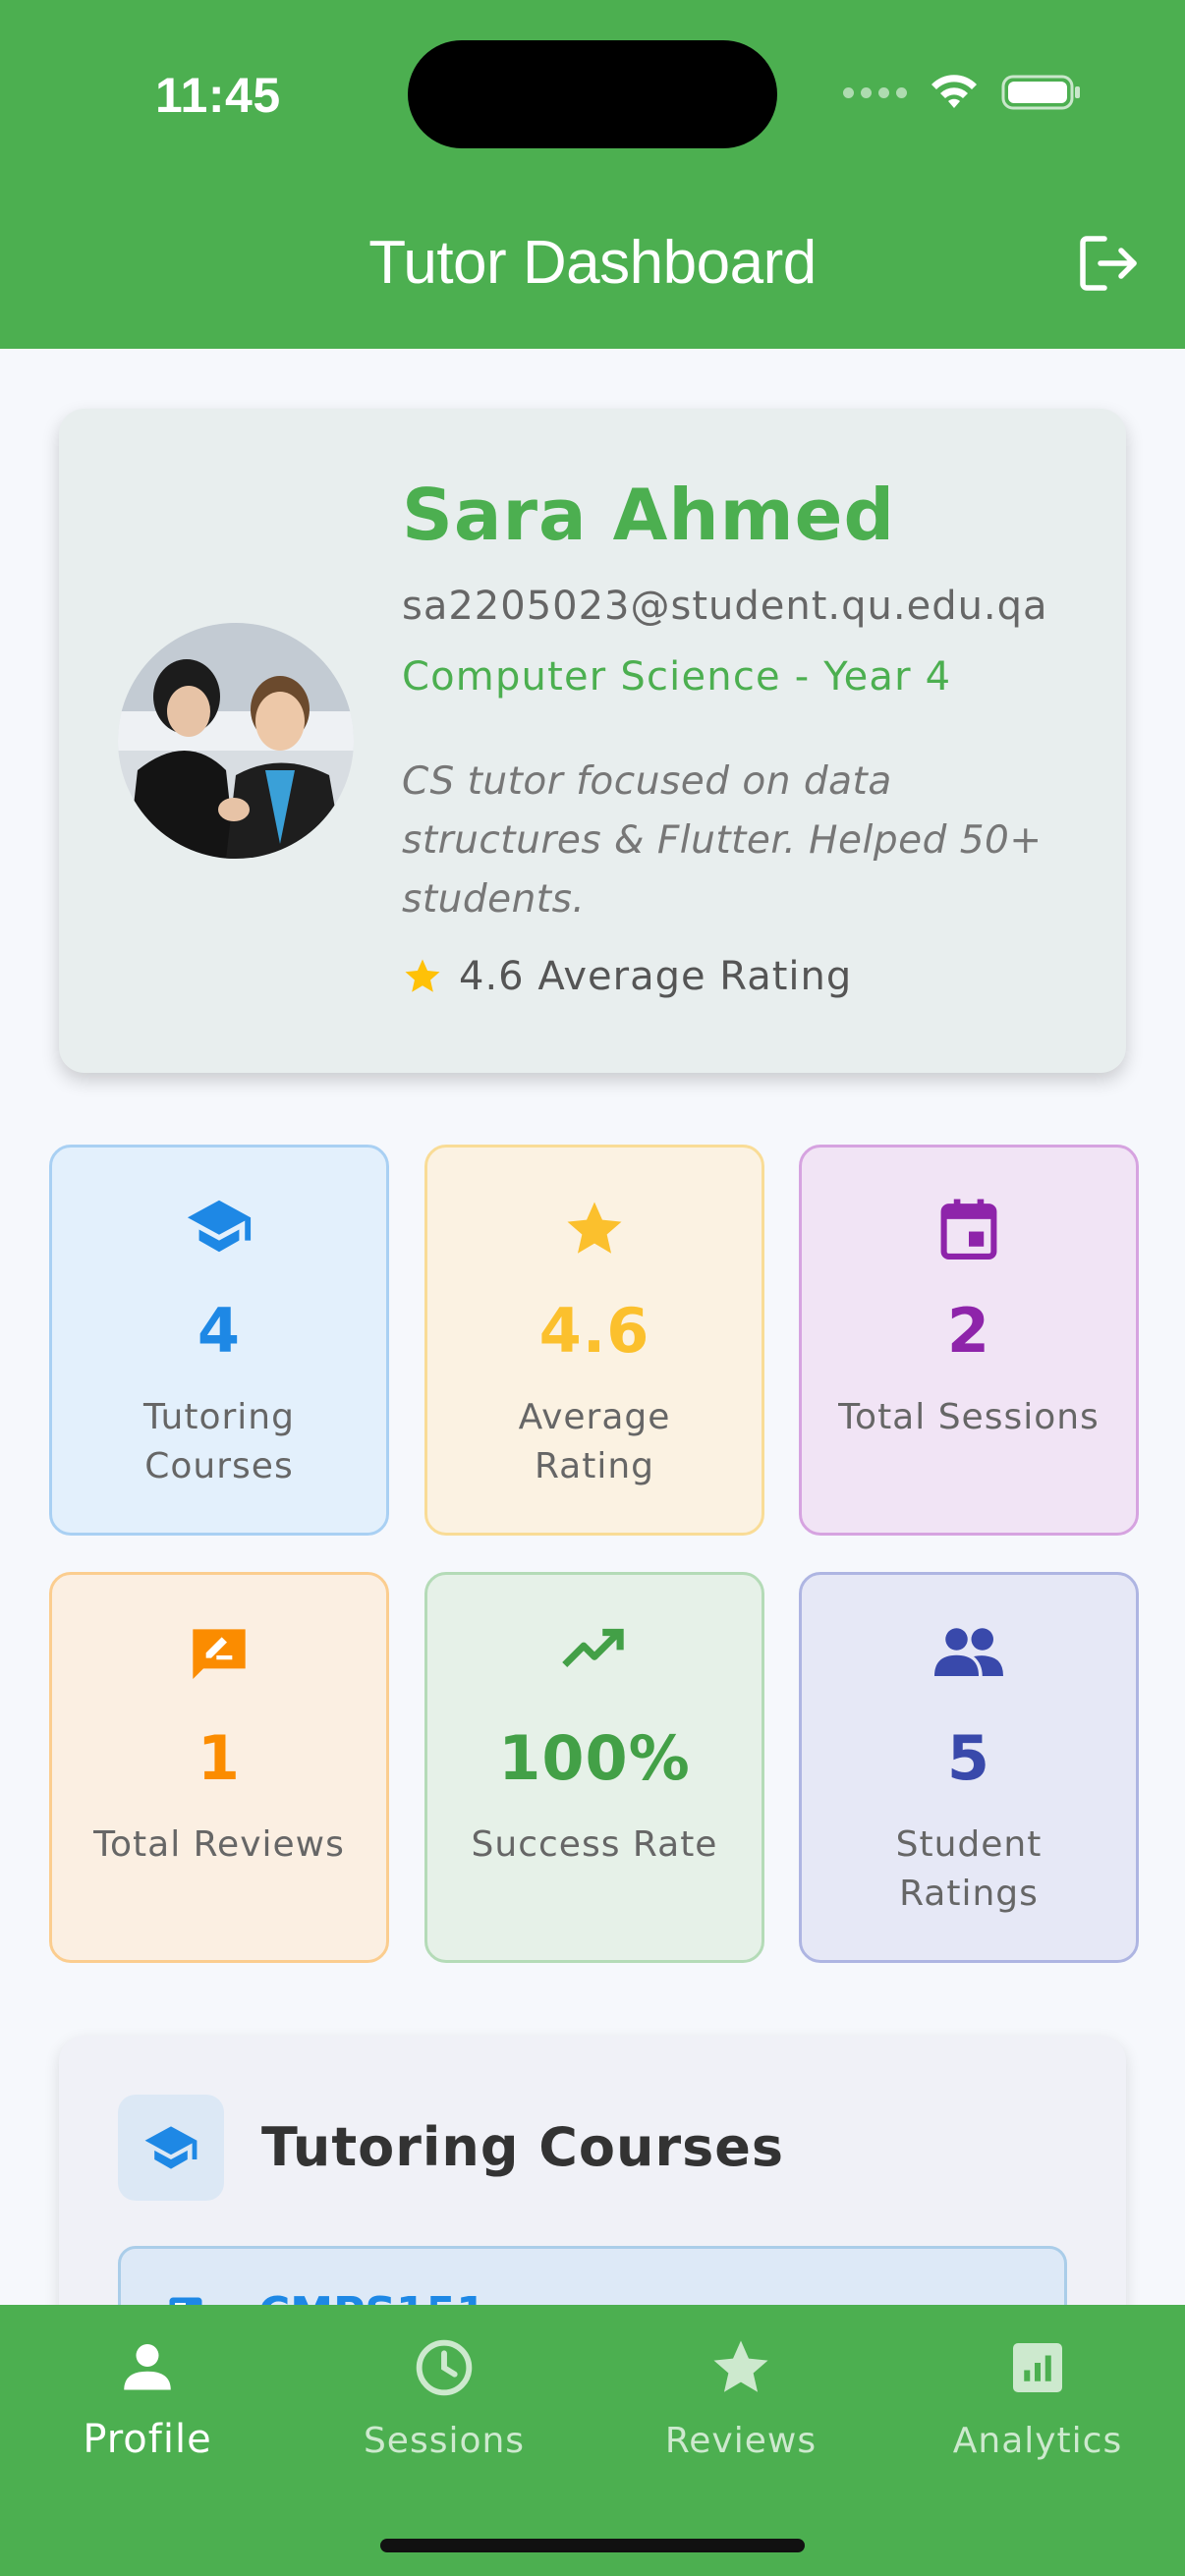 Image resolution: width=1185 pixels, height=2576 pixels. Describe the element at coordinates (592, 94) in the screenshot. I see `dynamic-island` at that location.